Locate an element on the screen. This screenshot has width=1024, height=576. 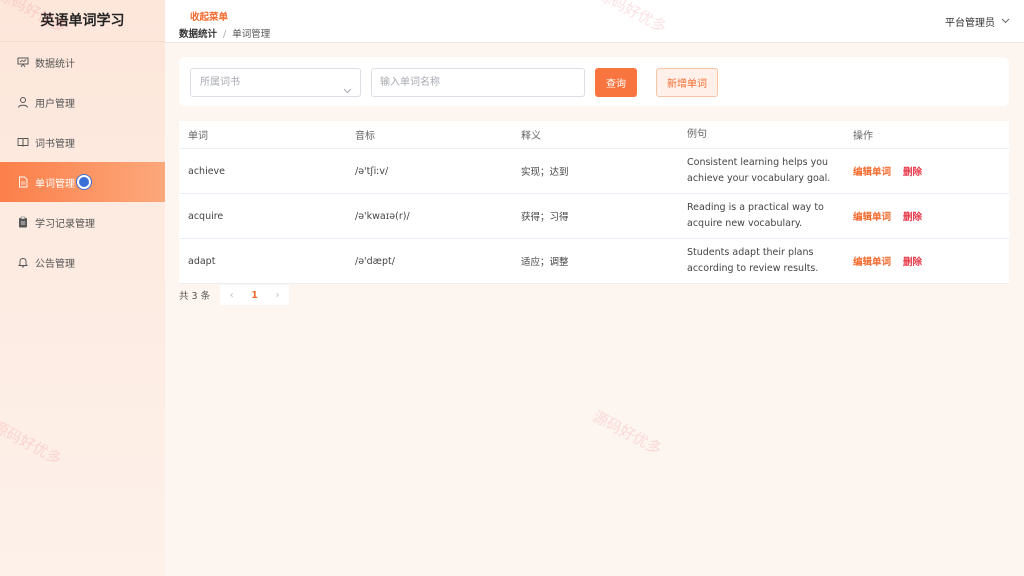
cell-phonetic: /ə'kwaɪə(r)/ is located at coordinates (382, 216).